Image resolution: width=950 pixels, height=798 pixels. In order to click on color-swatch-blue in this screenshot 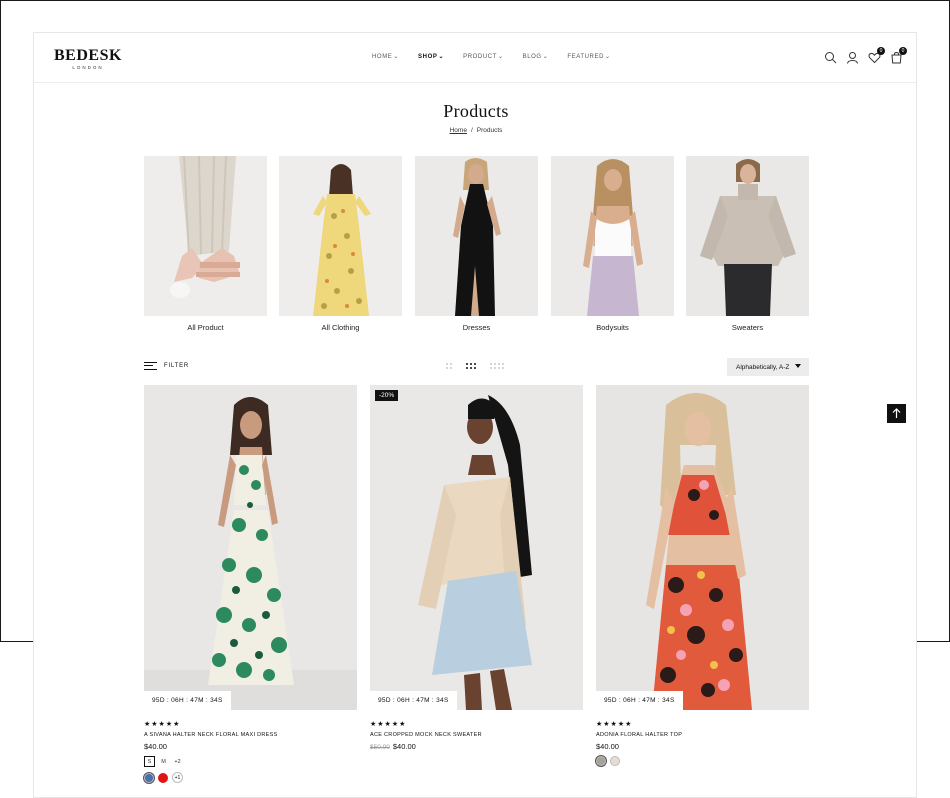, I will do `click(149, 777)`.